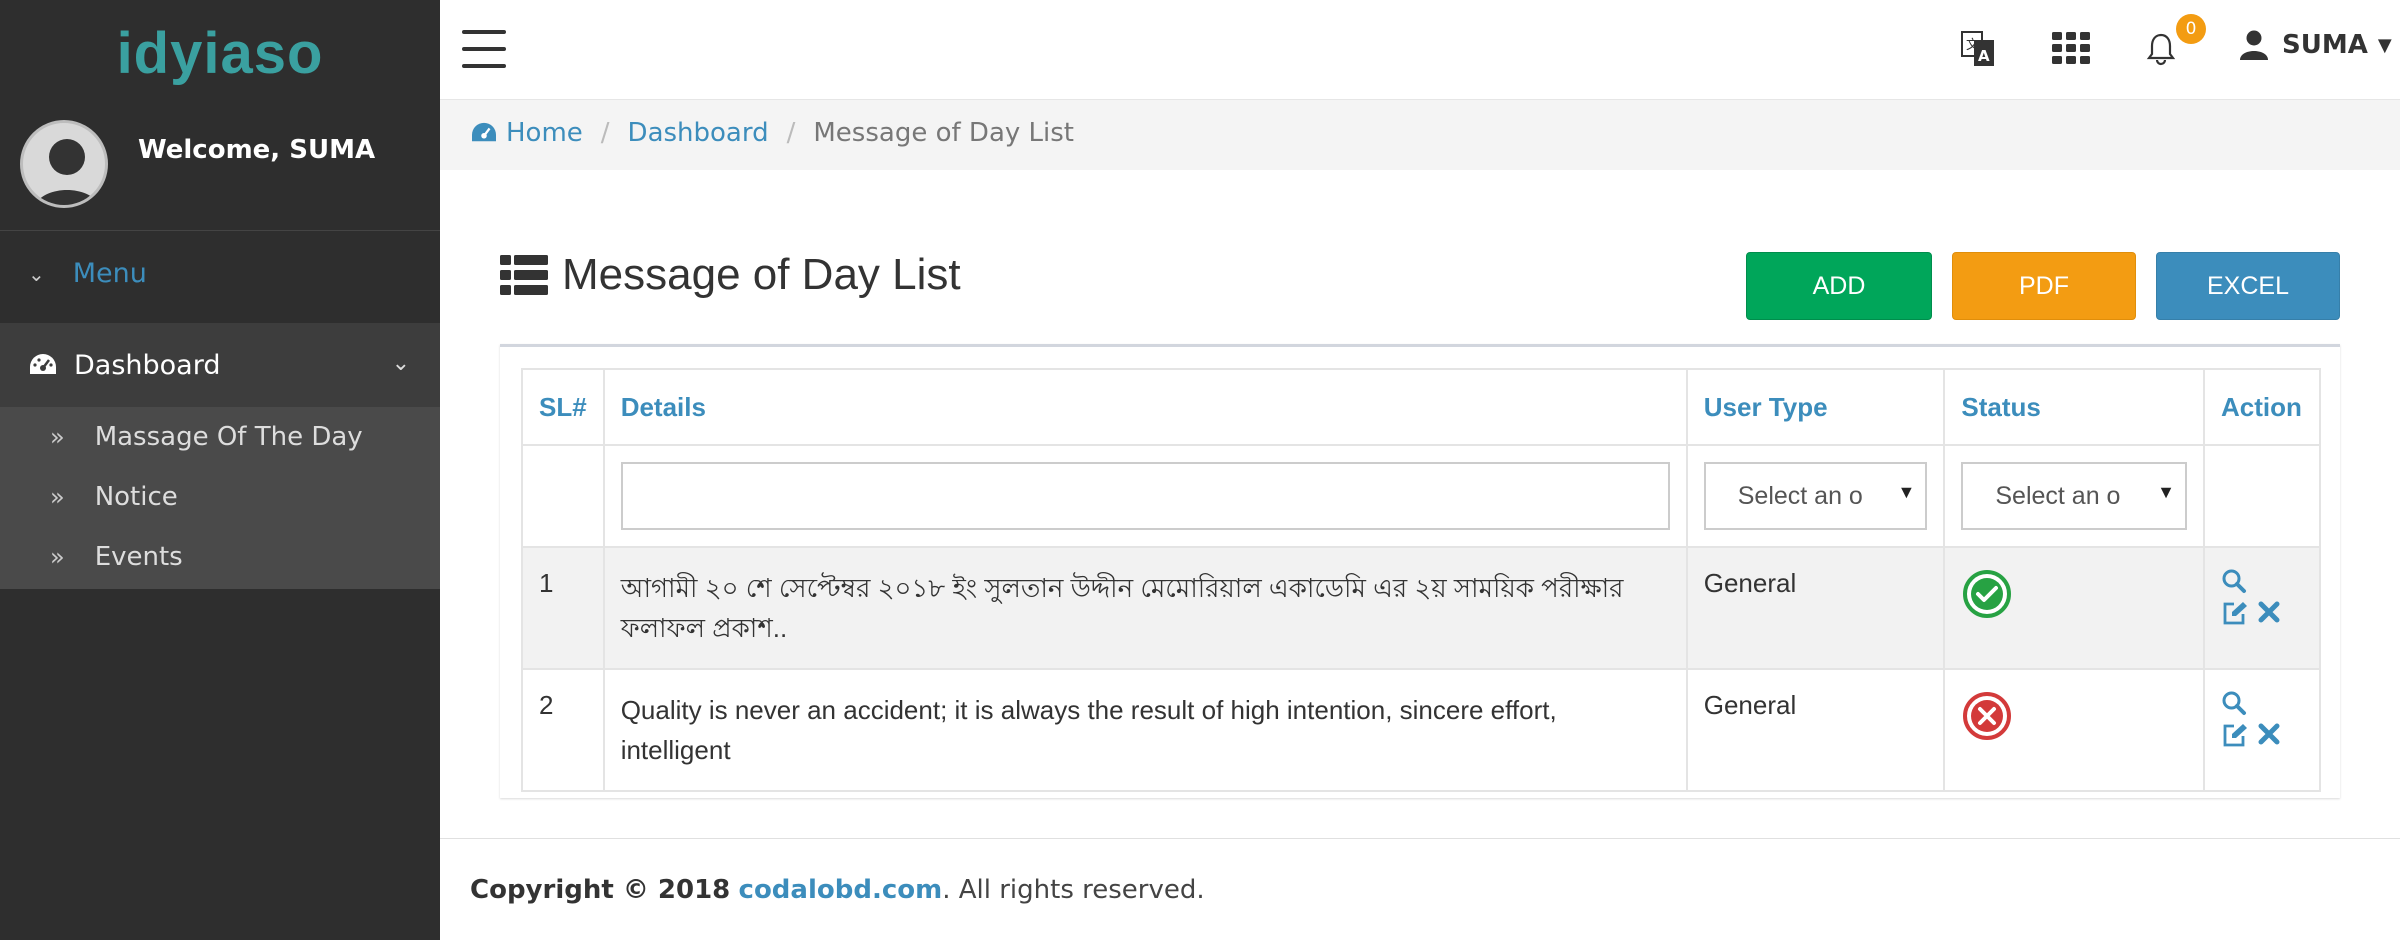 The height and width of the screenshot is (940, 2400). I want to click on page-title-text: Message of Day List, so click(761, 274).